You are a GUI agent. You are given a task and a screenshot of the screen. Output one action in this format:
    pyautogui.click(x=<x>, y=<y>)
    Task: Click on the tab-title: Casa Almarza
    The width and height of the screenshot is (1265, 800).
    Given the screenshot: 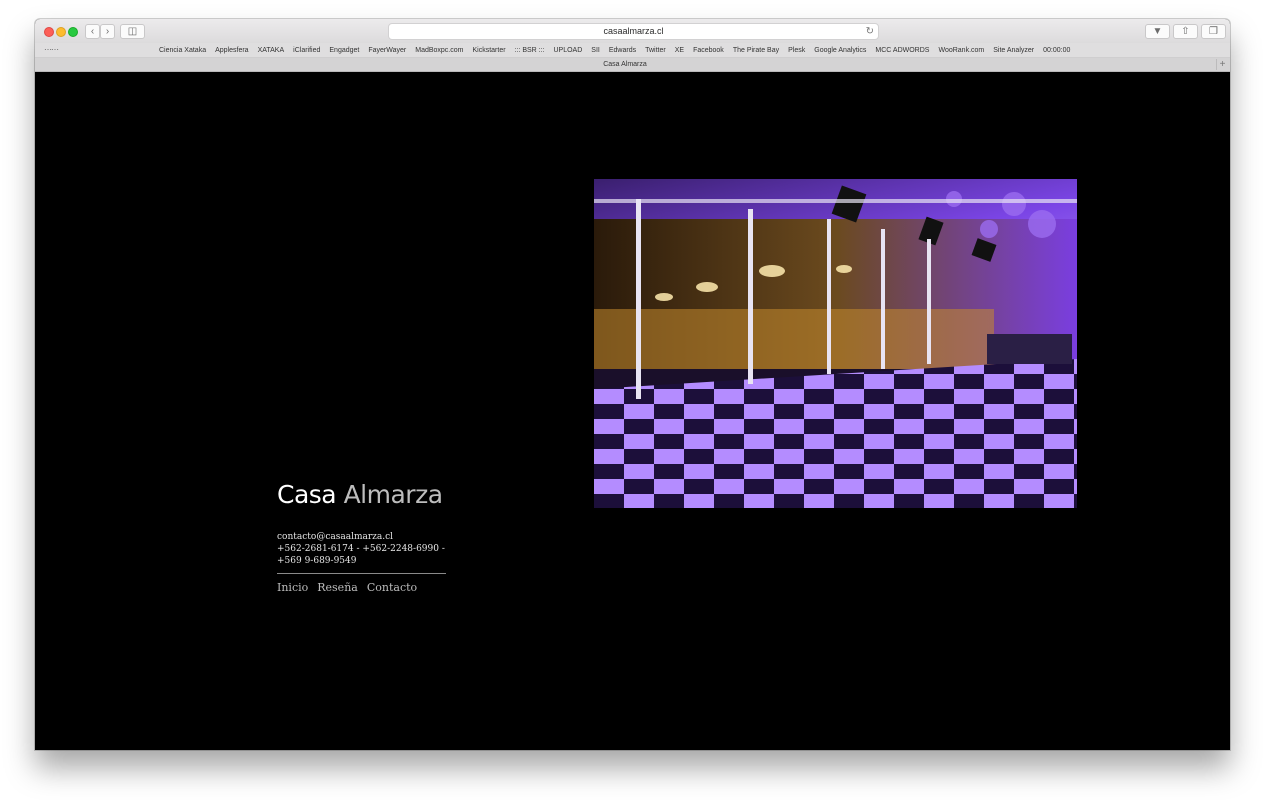 What is the action you would take?
    pyautogui.click(x=625, y=64)
    